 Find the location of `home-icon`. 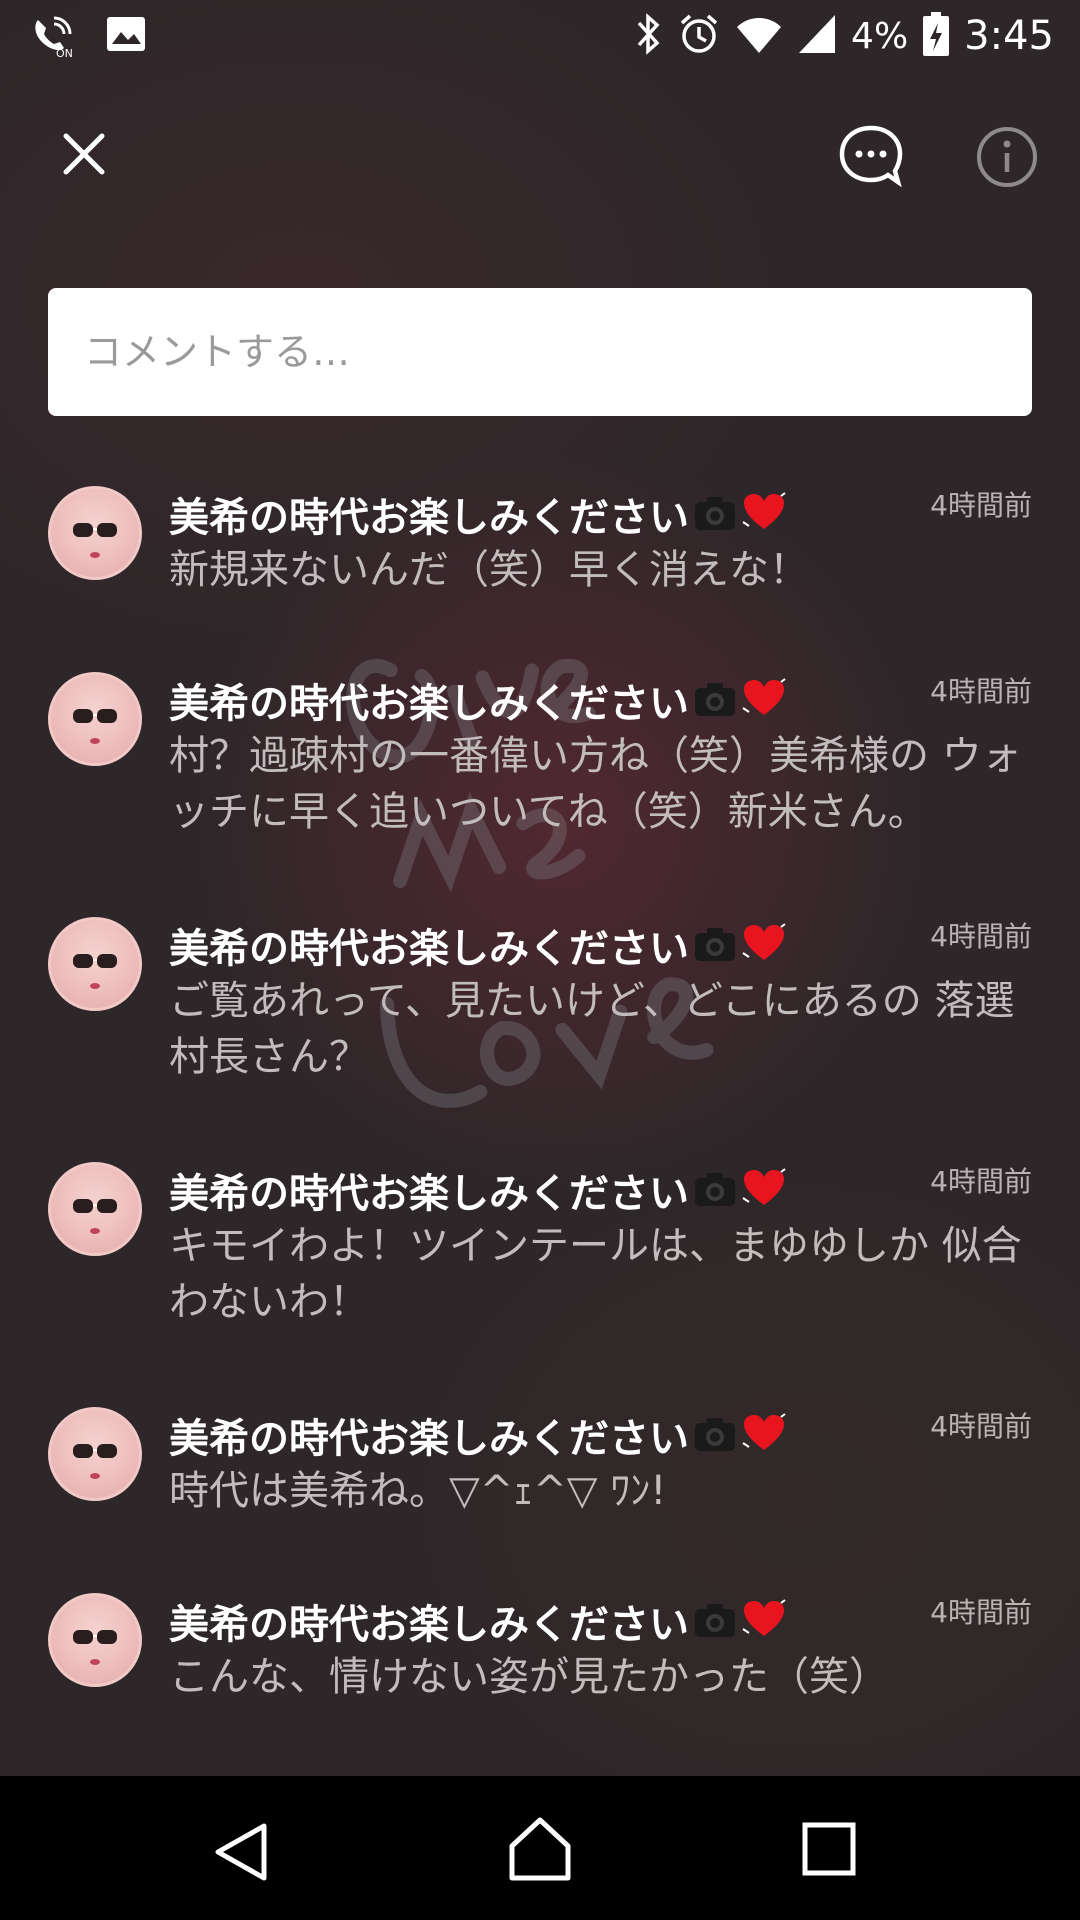

home-icon is located at coordinates (540, 1851).